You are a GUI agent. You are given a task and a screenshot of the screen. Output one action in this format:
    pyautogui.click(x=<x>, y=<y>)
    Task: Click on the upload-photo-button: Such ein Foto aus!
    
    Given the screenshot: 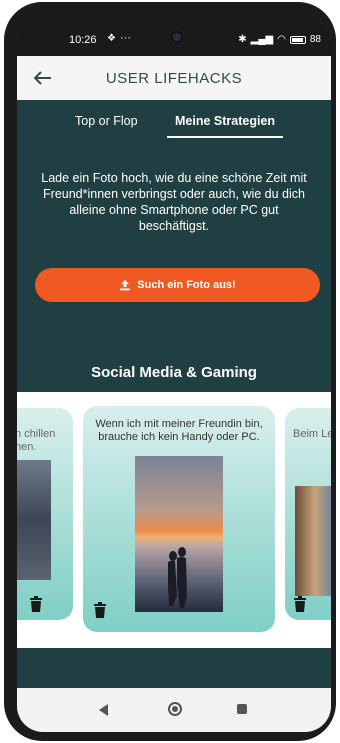 What is the action you would take?
    pyautogui.click(x=177, y=285)
    